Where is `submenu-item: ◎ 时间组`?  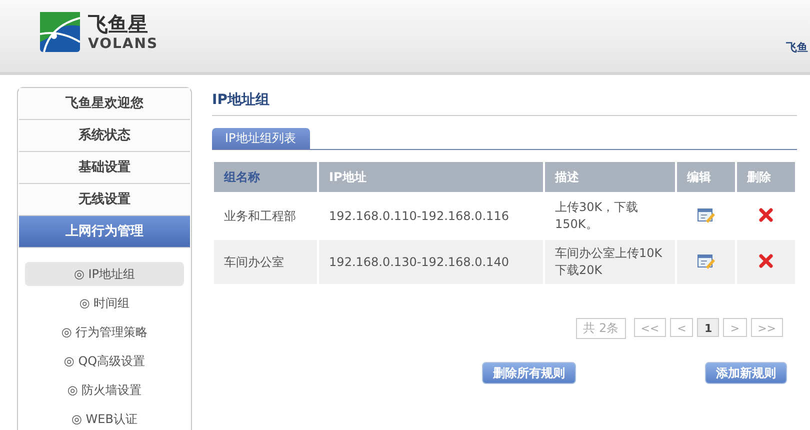
submenu-item: ◎ 时间组 is located at coordinates (104, 303).